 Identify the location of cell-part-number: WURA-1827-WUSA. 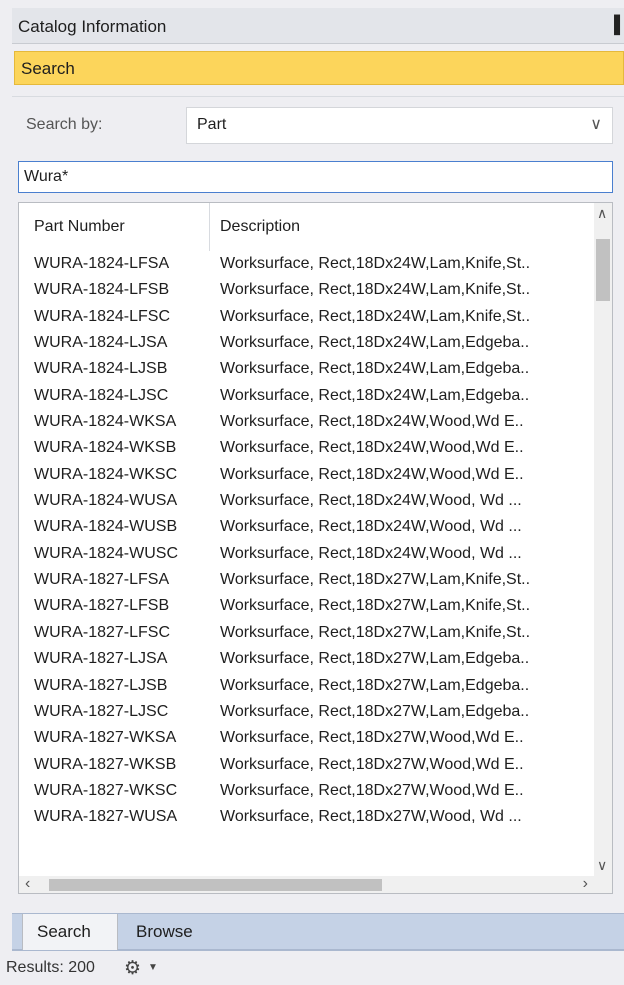
(106, 817).